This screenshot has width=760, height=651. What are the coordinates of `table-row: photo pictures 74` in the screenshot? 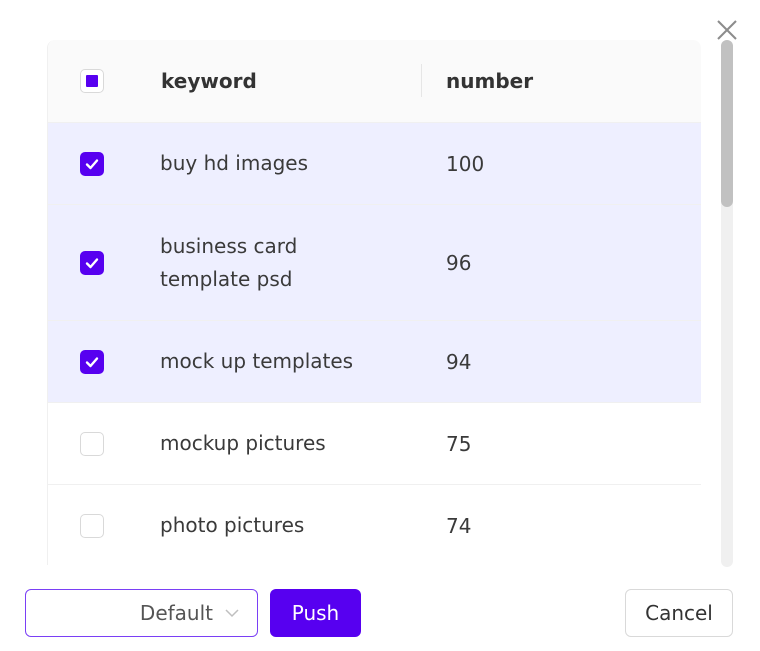 It's located at (374, 525).